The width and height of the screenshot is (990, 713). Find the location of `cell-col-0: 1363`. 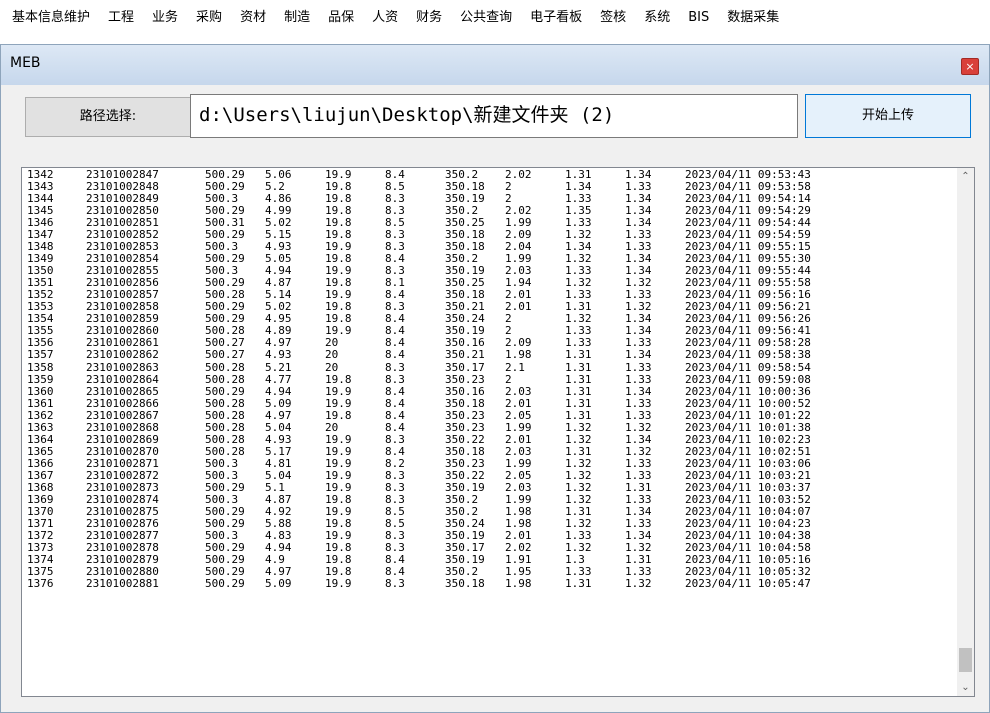

cell-col-0: 1363 is located at coordinates (40, 427).